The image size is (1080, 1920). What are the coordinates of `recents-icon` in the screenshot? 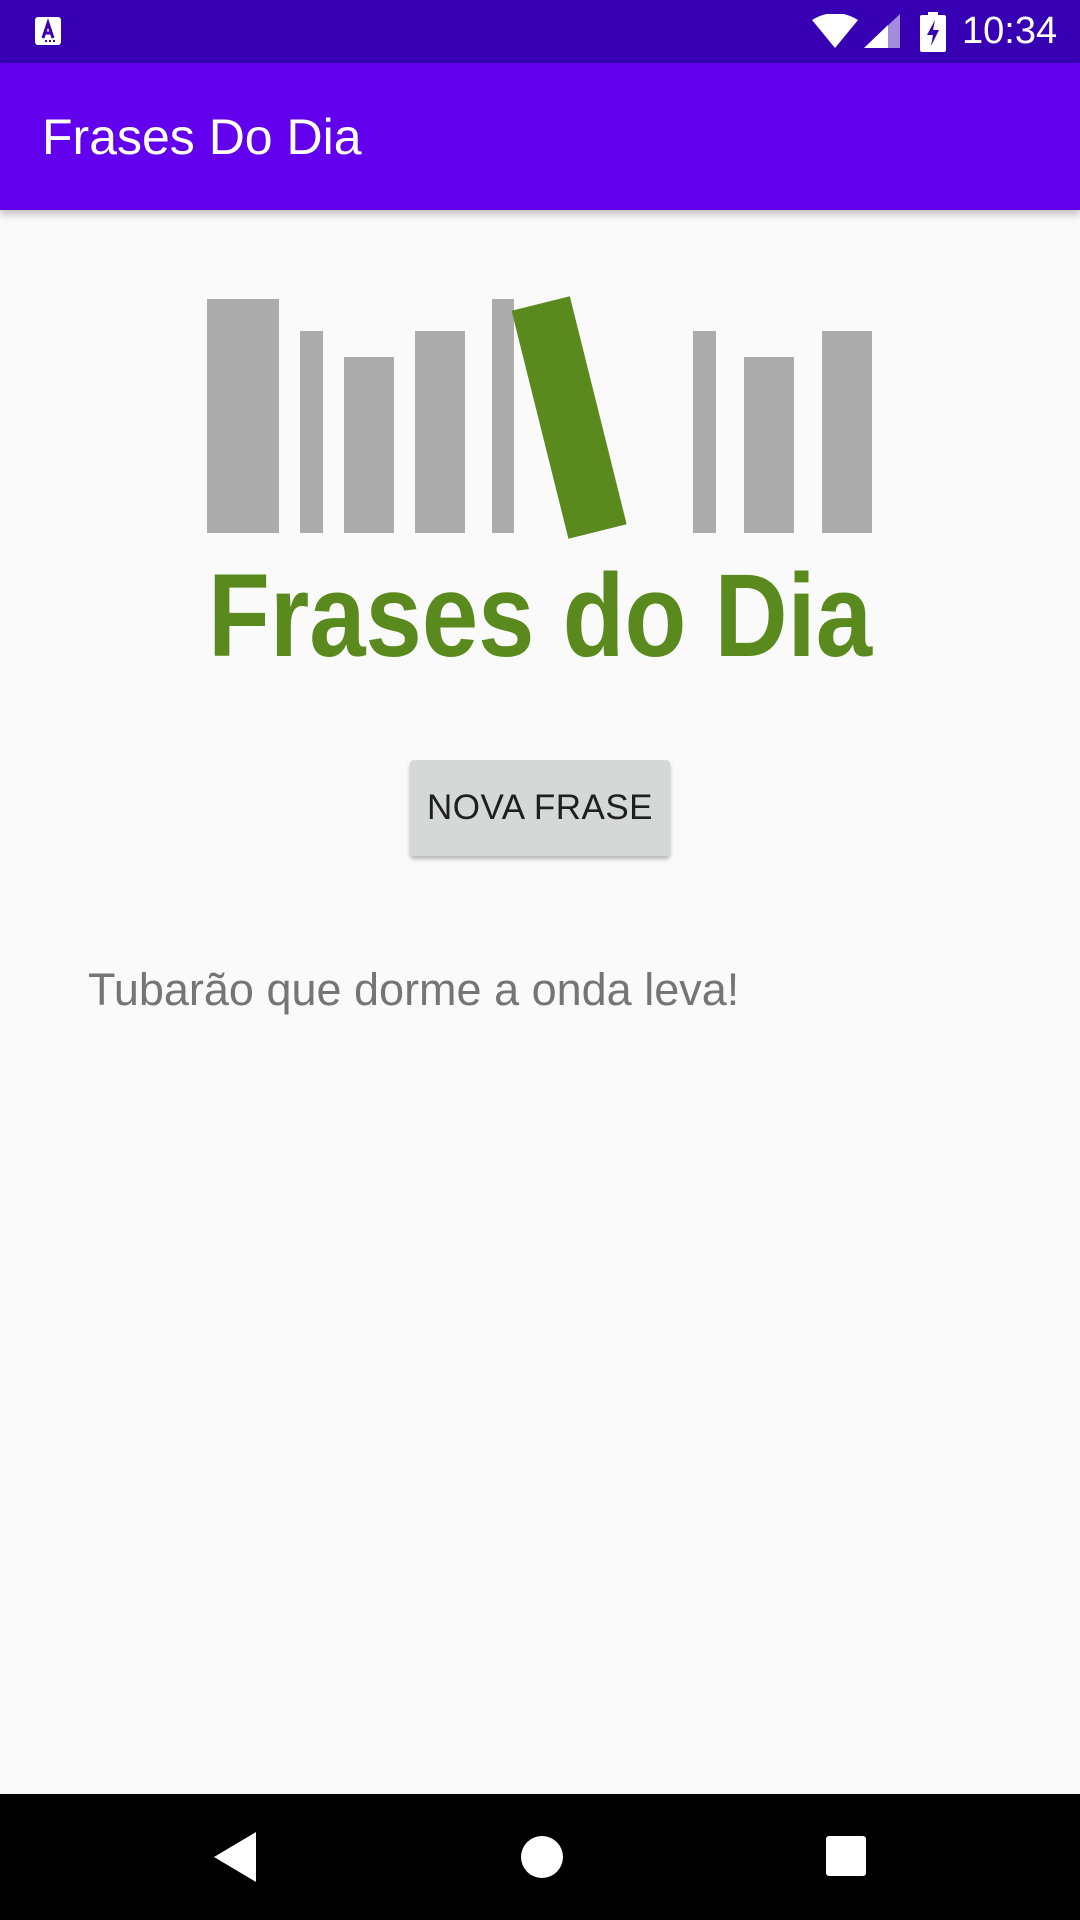 It's located at (846, 1856).